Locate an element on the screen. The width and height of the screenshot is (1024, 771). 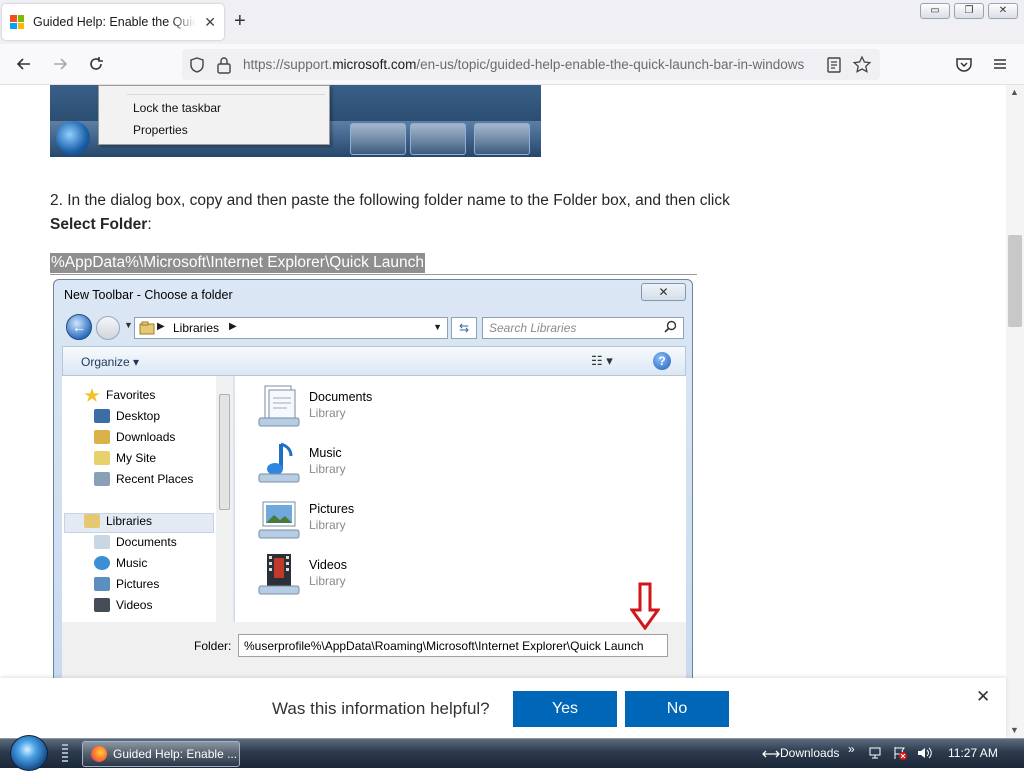
recent-places-icon is located at coordinates (102, 479).